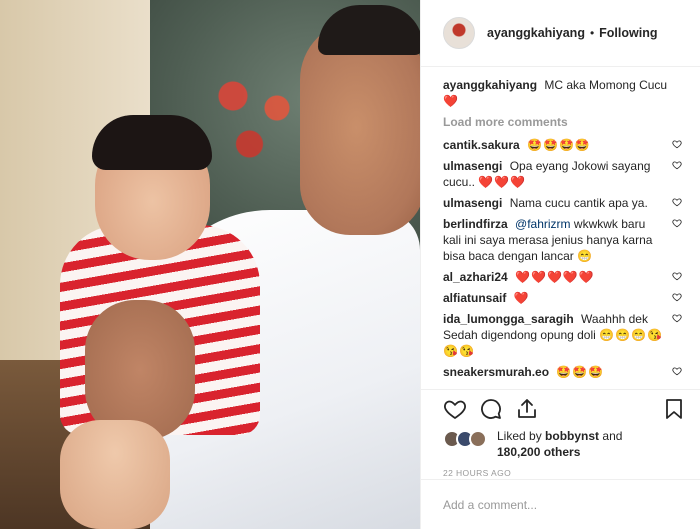 The height and width of the screenshot is (529, 700). I want to click on comment-username: berlindfirza, so click(475, 224).